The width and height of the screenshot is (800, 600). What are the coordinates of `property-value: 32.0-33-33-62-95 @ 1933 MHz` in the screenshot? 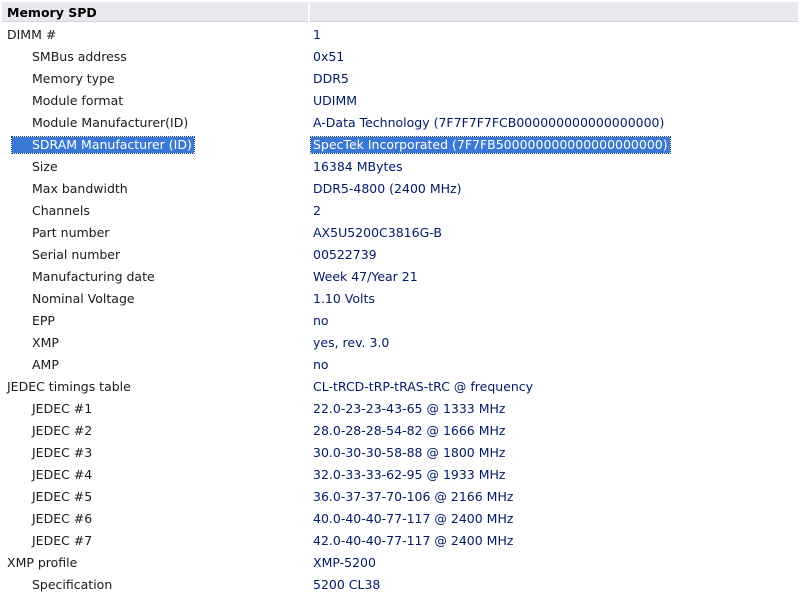 It's located at (409, 474).